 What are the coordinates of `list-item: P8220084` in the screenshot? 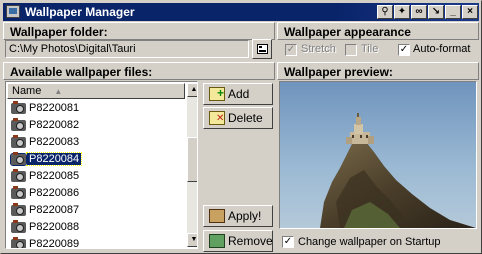 It's located at (97, 159).